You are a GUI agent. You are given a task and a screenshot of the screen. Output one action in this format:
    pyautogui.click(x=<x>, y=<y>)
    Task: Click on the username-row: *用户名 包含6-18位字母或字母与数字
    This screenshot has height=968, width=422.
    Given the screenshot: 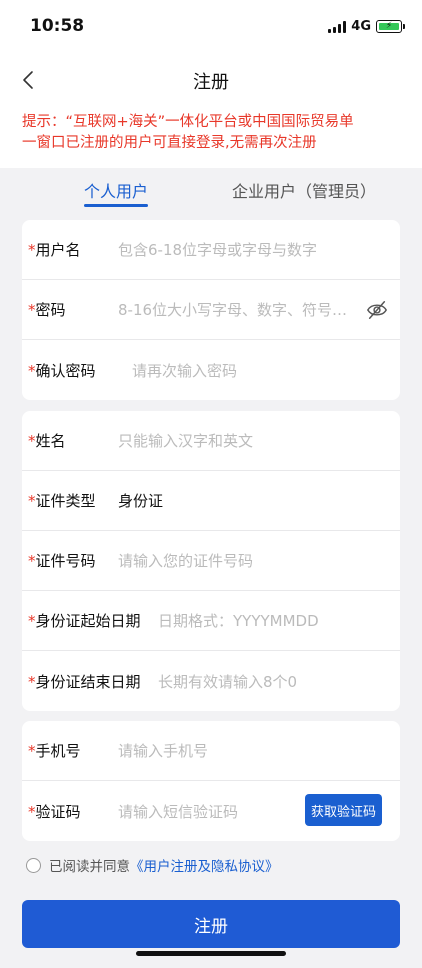 What is the action you would take?
    pyautogui.click(x=211, y=250)
    